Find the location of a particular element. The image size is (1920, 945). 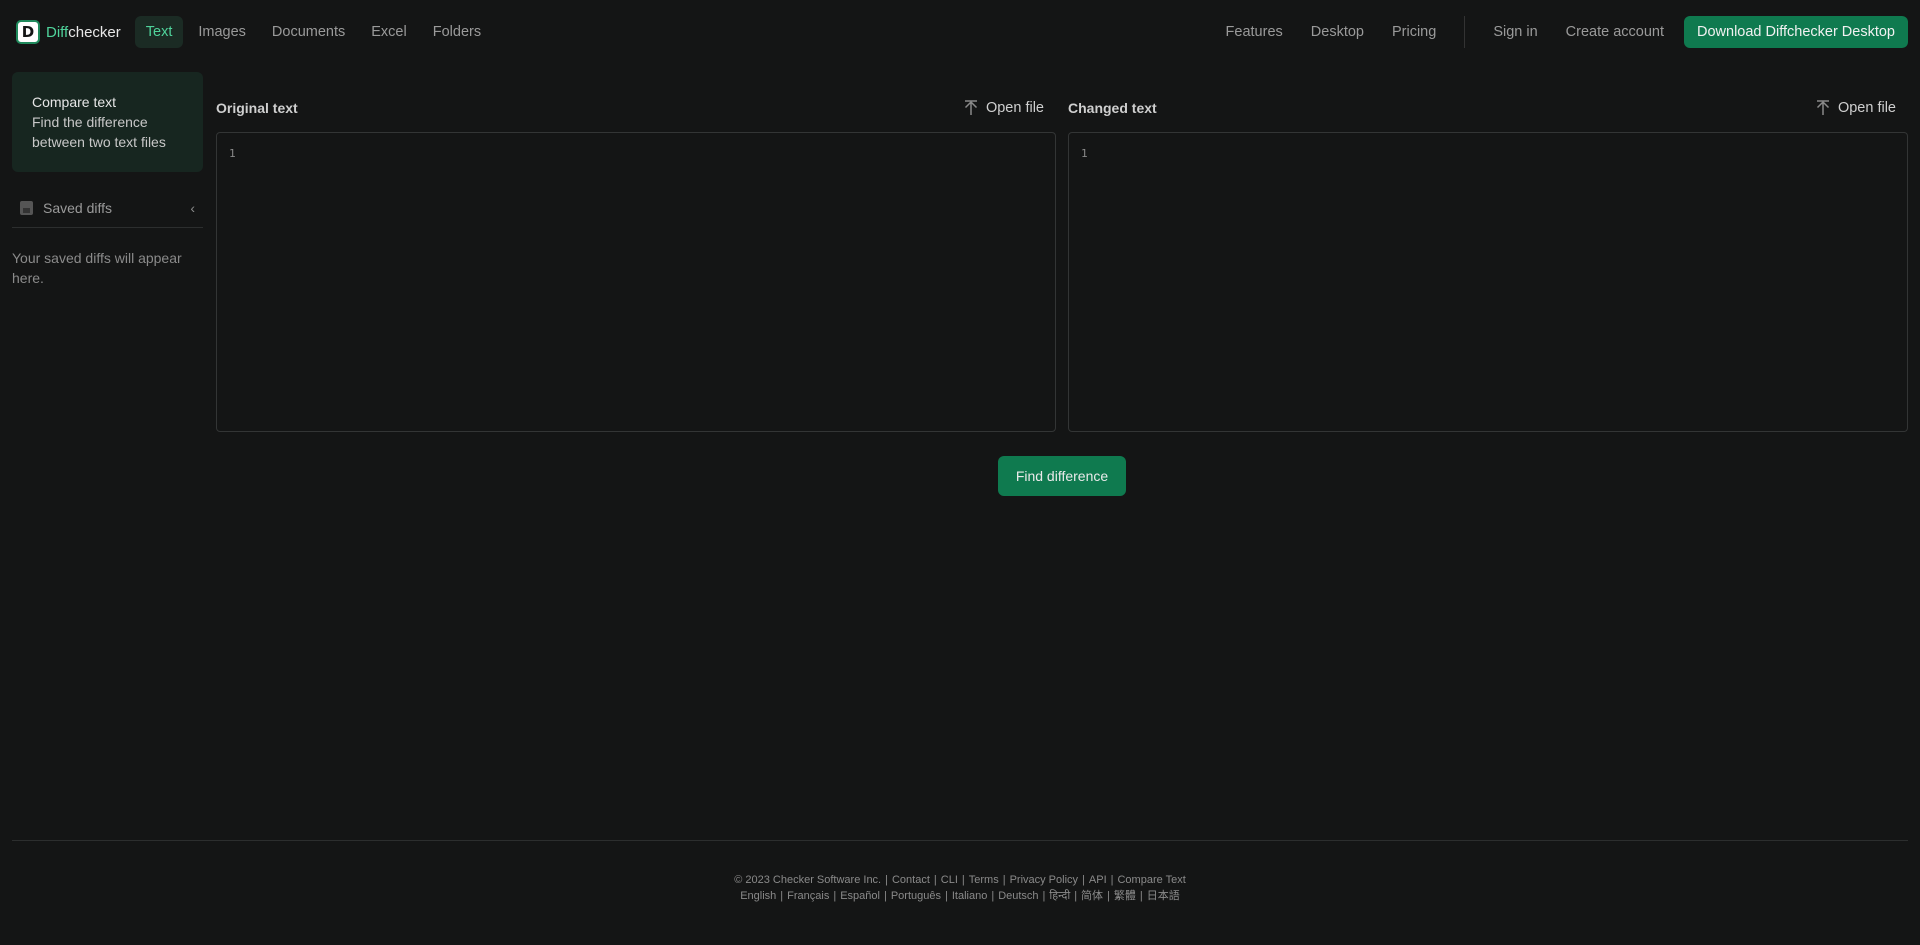

lang-japanese: 日本語 is located at coordinates (1163, 896).